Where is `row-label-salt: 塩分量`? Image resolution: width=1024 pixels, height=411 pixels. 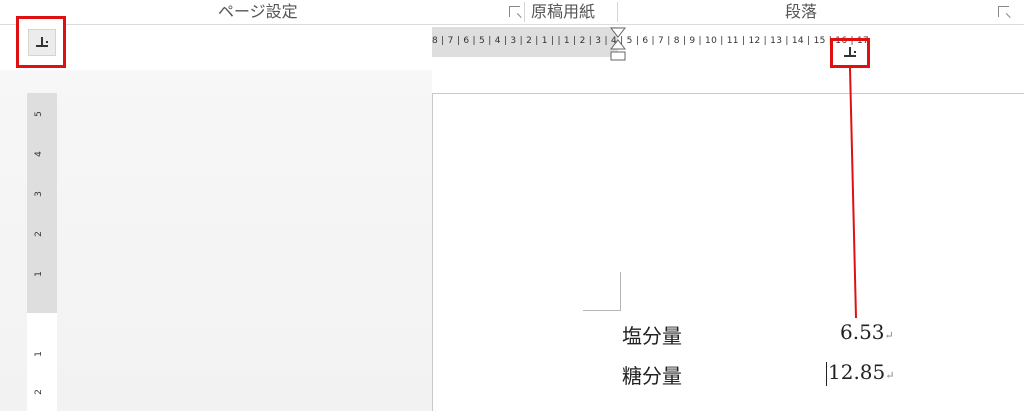 row-label-salt: 塩分量 is located at coordinates (652, 336).